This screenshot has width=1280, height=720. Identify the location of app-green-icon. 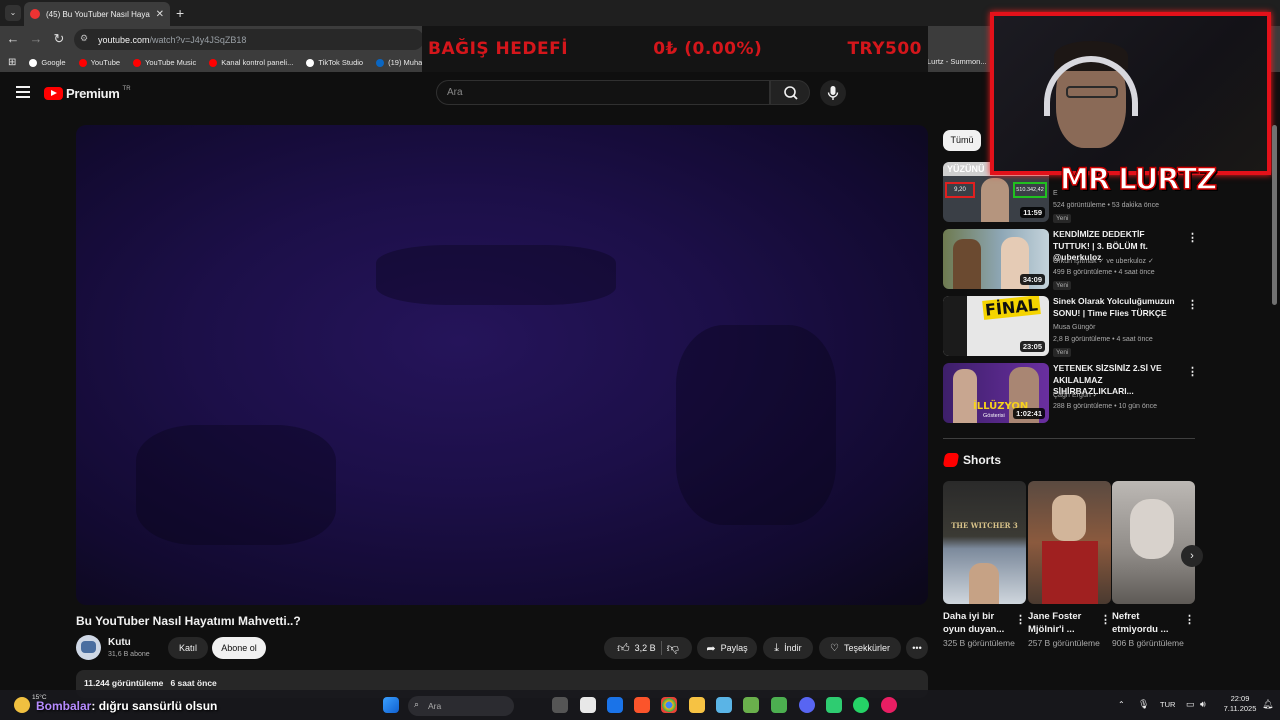
(834, 705).